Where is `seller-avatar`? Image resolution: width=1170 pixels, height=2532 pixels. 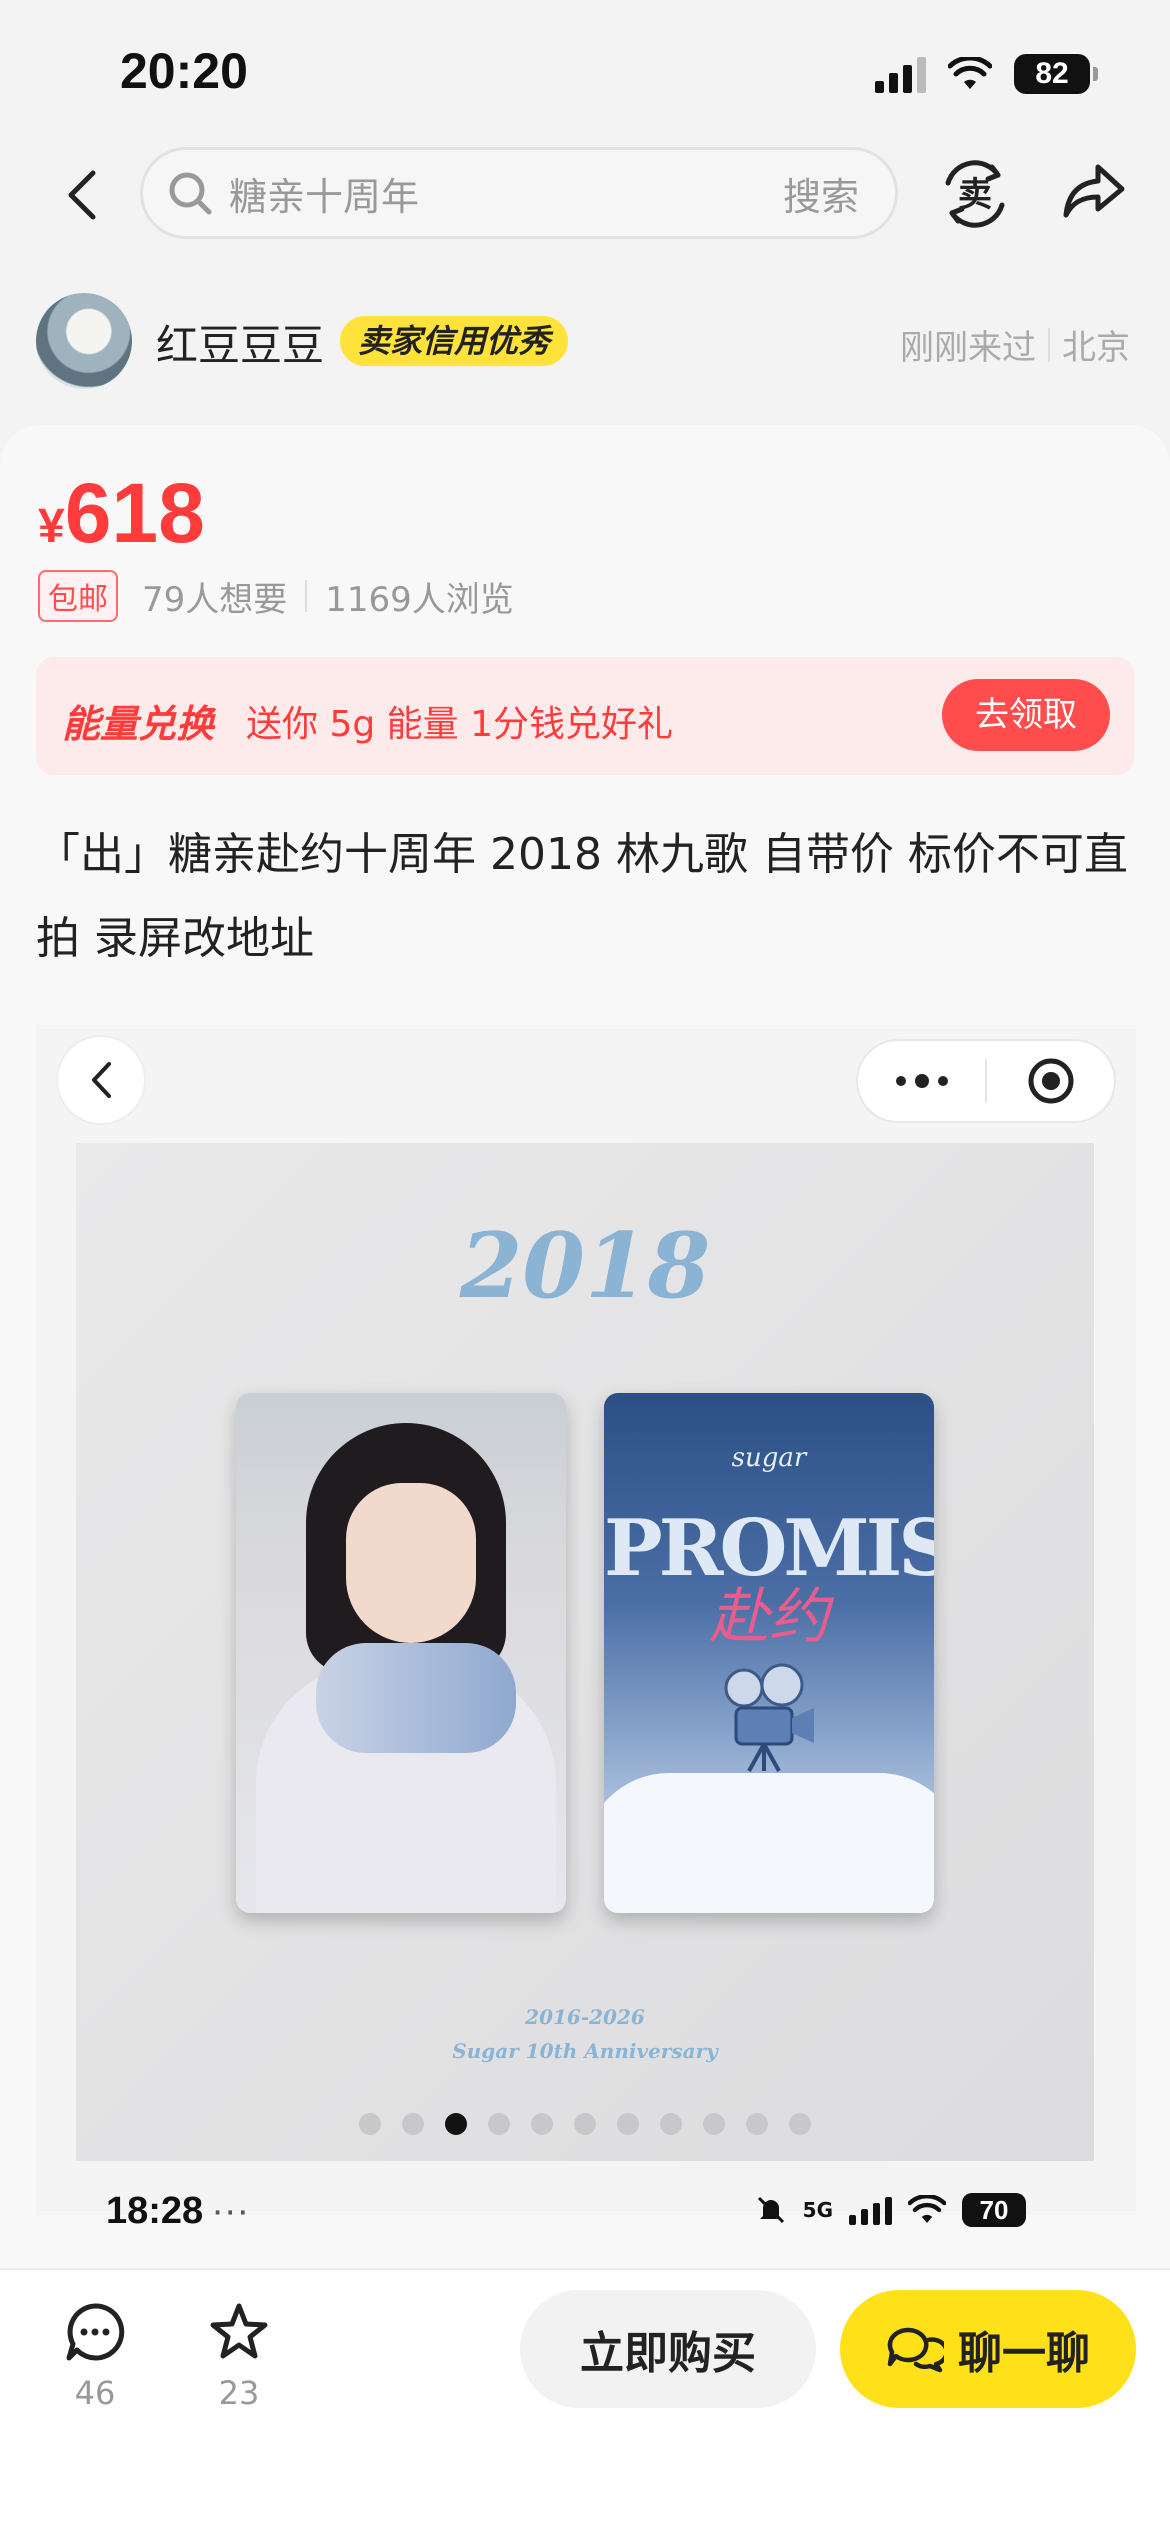 seller-avatar is located at coordinates (84, 341).